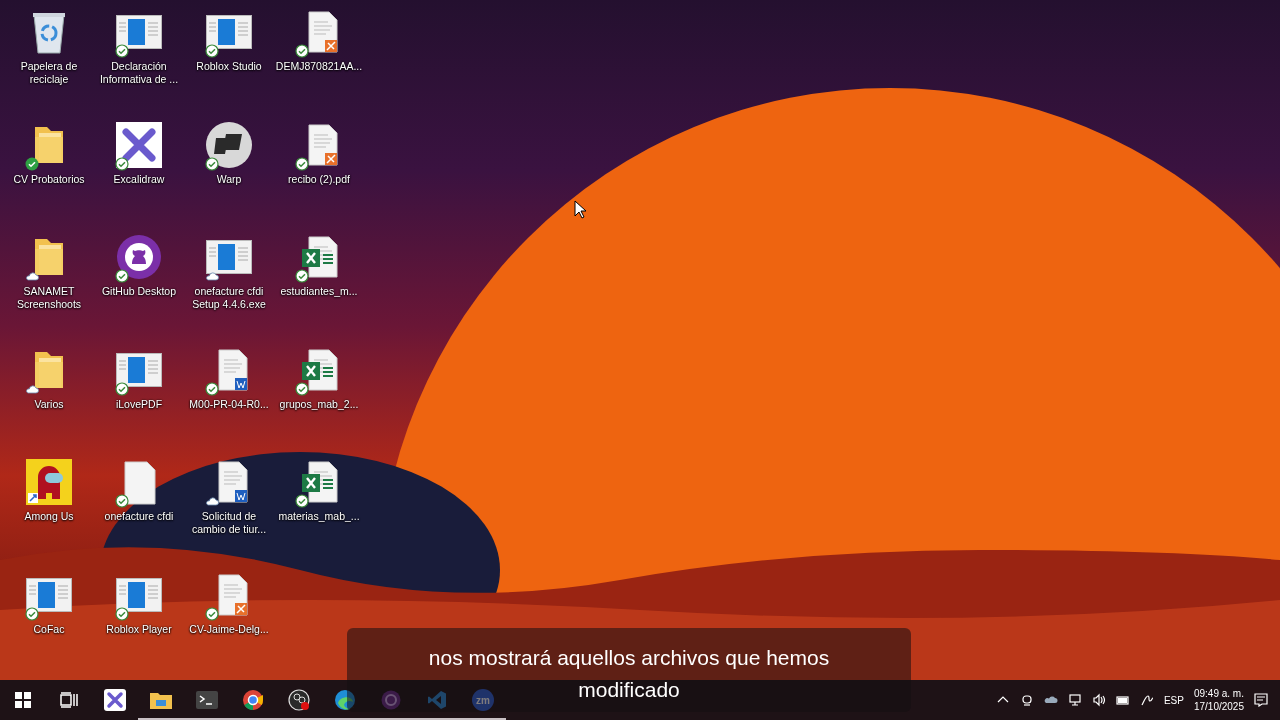  I want to click on desktop-icon: Papelera de reciclaje, so click(49, 64).